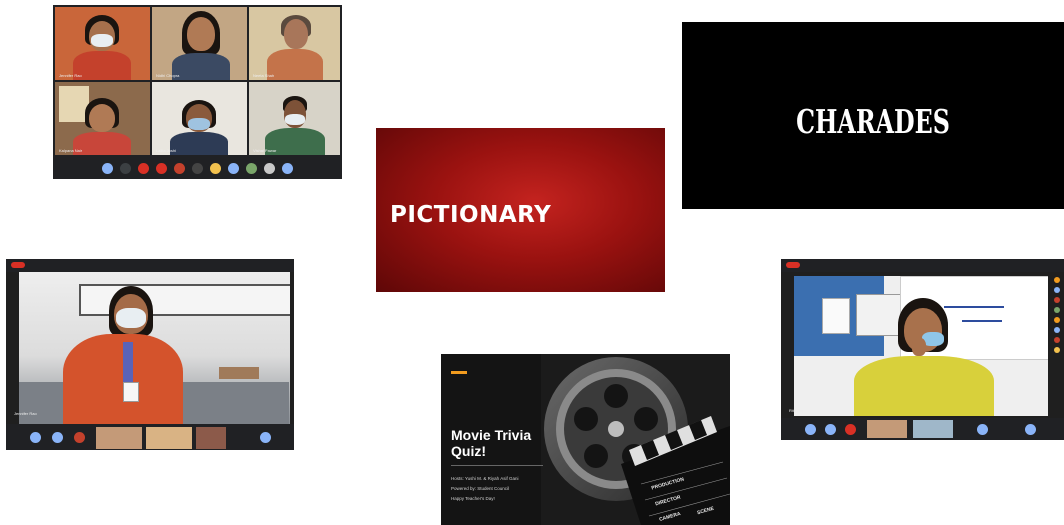 This screenshot has height=525, width=1064. What do you see at coordinates (71, 150) in the screenshot?
I see `participant-name: Kalpana Nair` at bounding box center [71, 150].